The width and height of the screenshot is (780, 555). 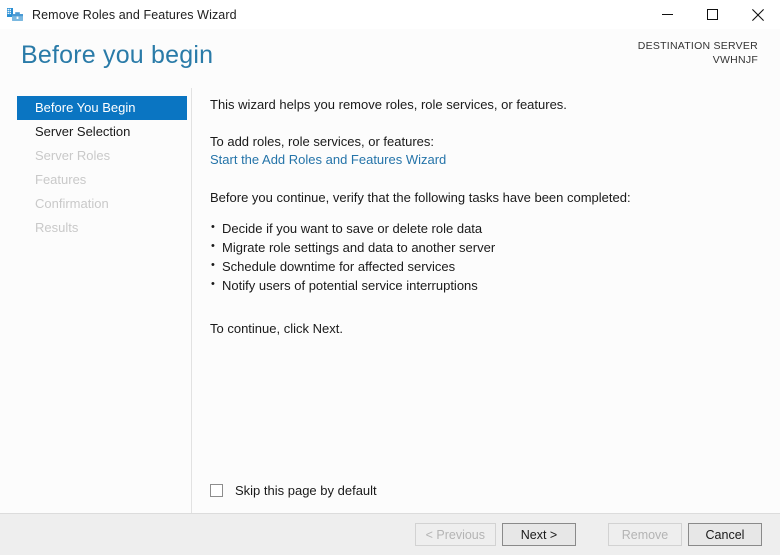 I want to click on footer-button-bar: < Previous Next > Remove Cancel, so click(x=390, y=534).